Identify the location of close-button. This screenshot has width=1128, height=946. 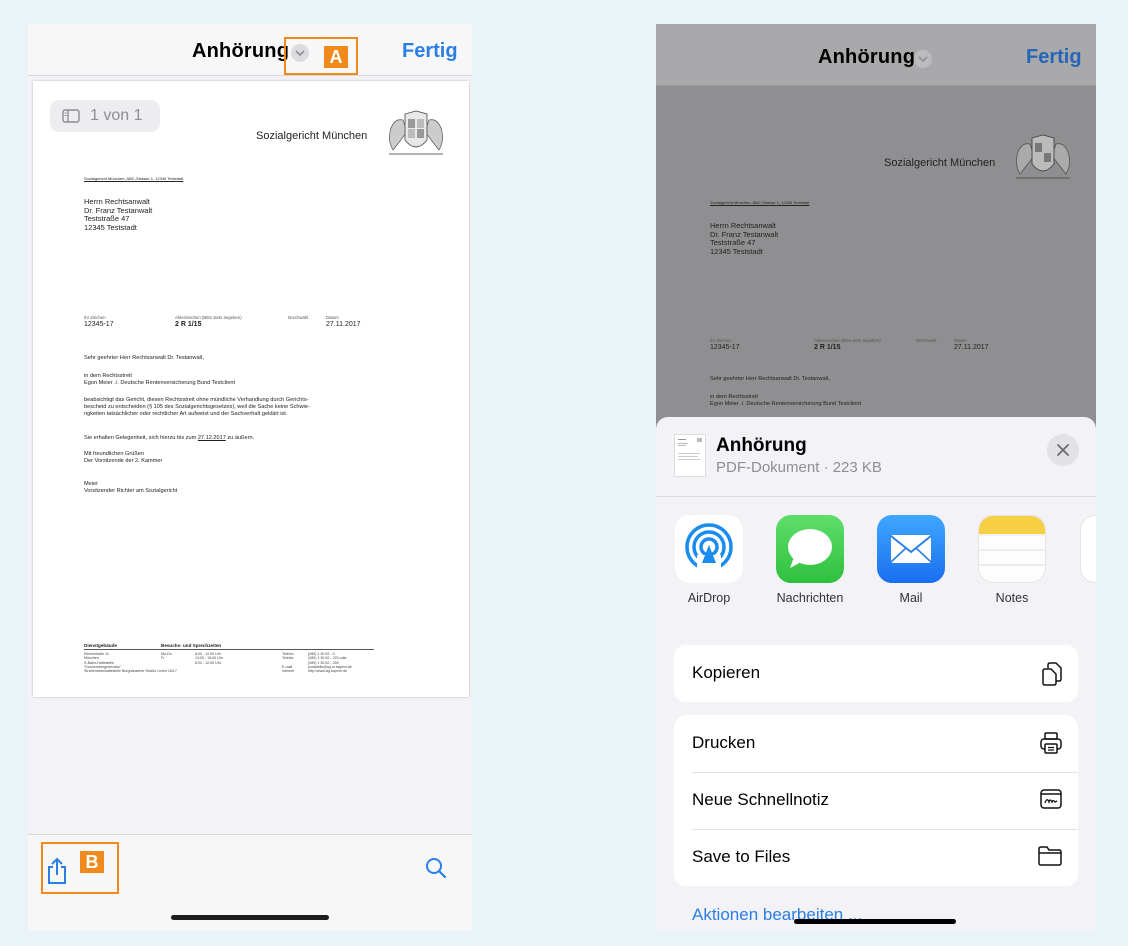
(1063, 450).